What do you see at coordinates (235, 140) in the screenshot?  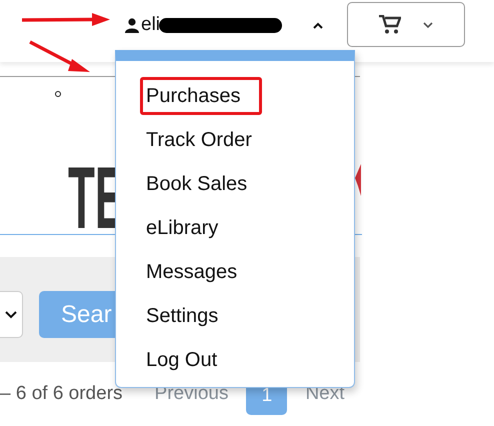 I see `menu-item: Track Order` at bounding box center [235, 140].